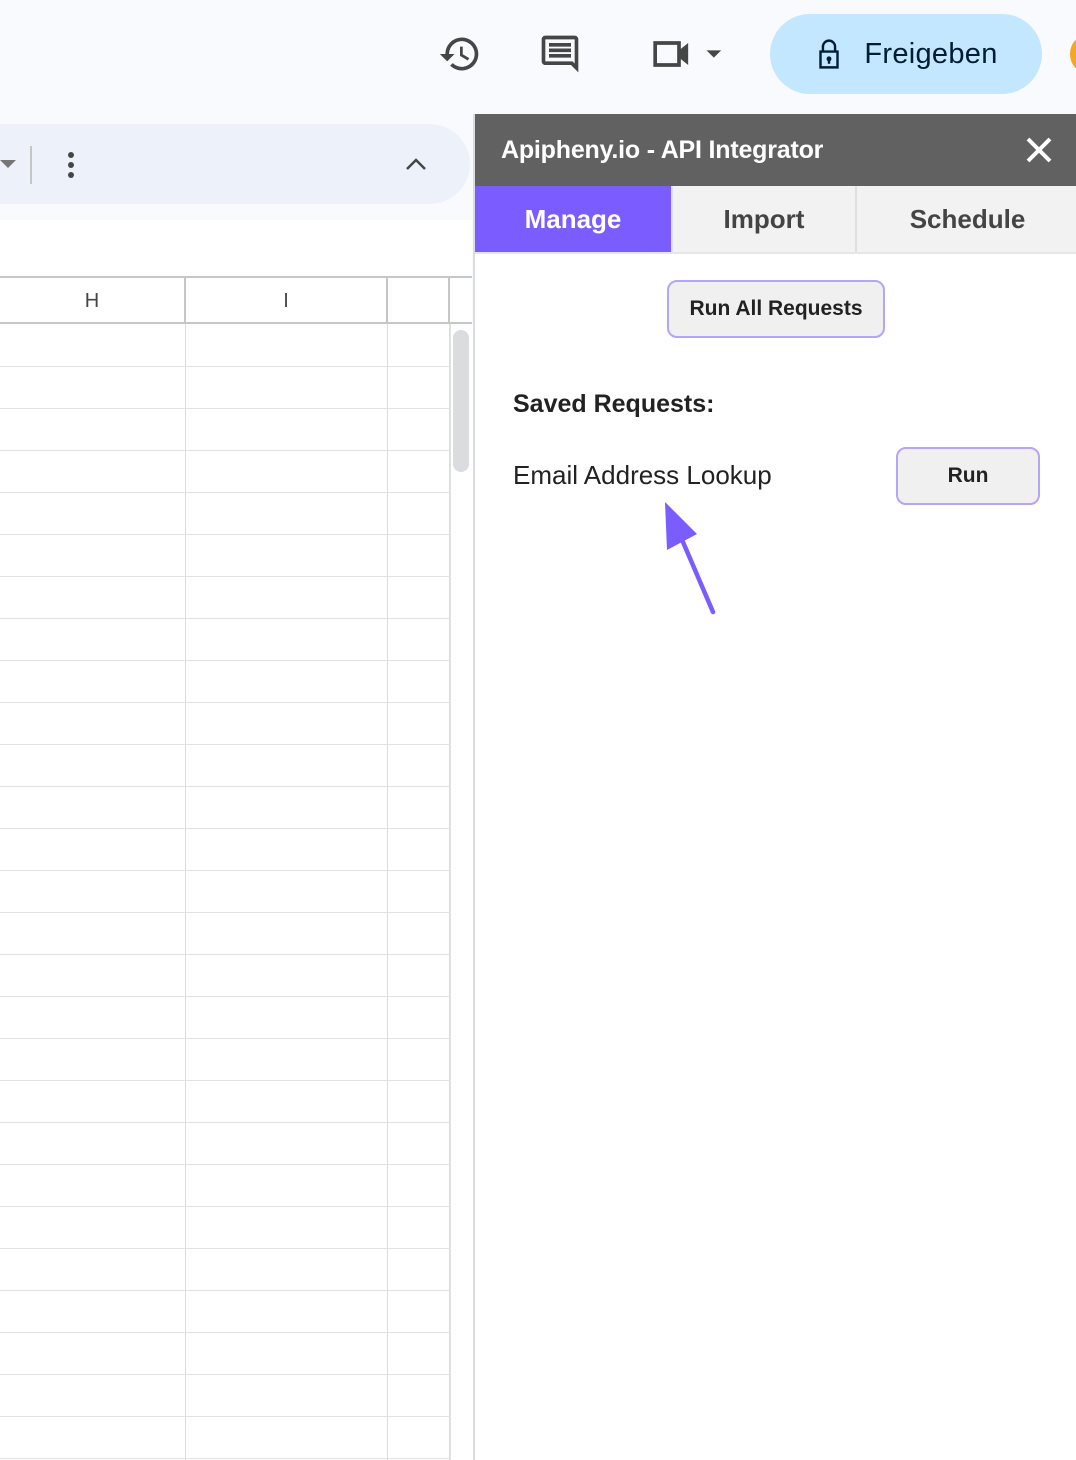  What do you see at coordinates (642, 475) in the screenshot?
I see `request-name: Email Address Lookup` at bounding box center [642, 475].